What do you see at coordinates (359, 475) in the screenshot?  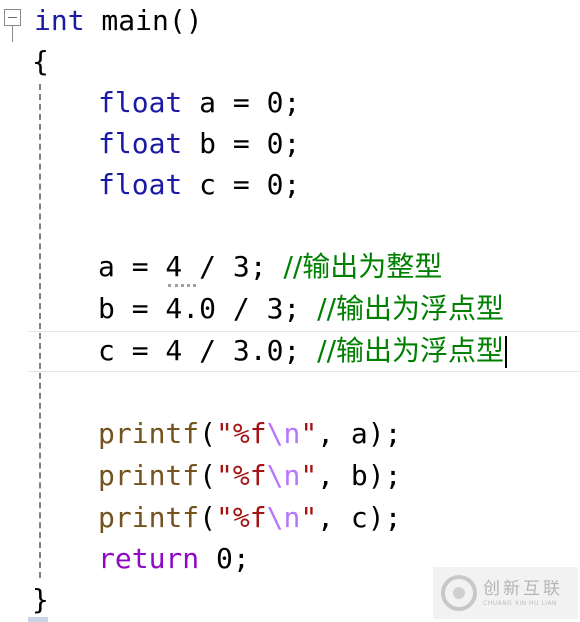 I see `code-token-plain: , b);` at bounding box center [359, 475].